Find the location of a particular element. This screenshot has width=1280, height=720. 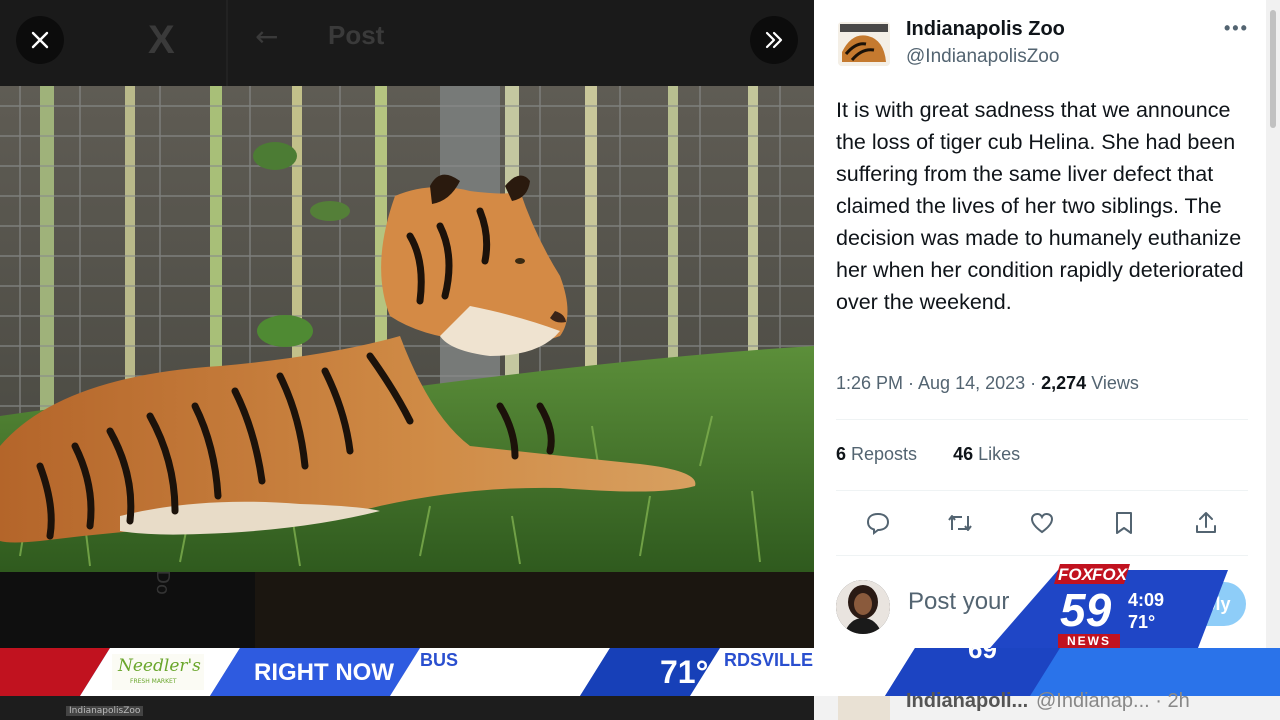

x-logo-icon: X is located at coordinates (161, 40).